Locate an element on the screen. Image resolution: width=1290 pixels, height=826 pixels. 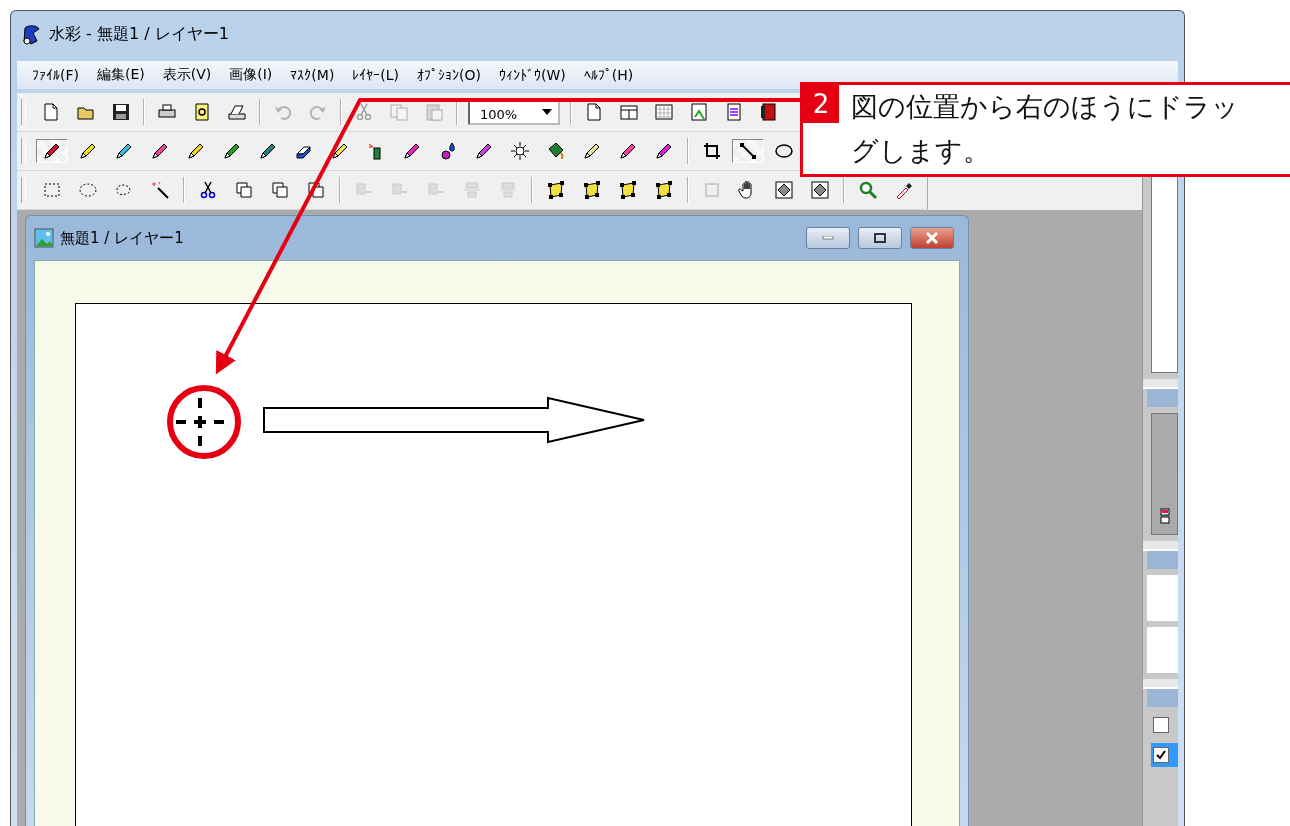
minimize-button is located at coordinates (828, 238).